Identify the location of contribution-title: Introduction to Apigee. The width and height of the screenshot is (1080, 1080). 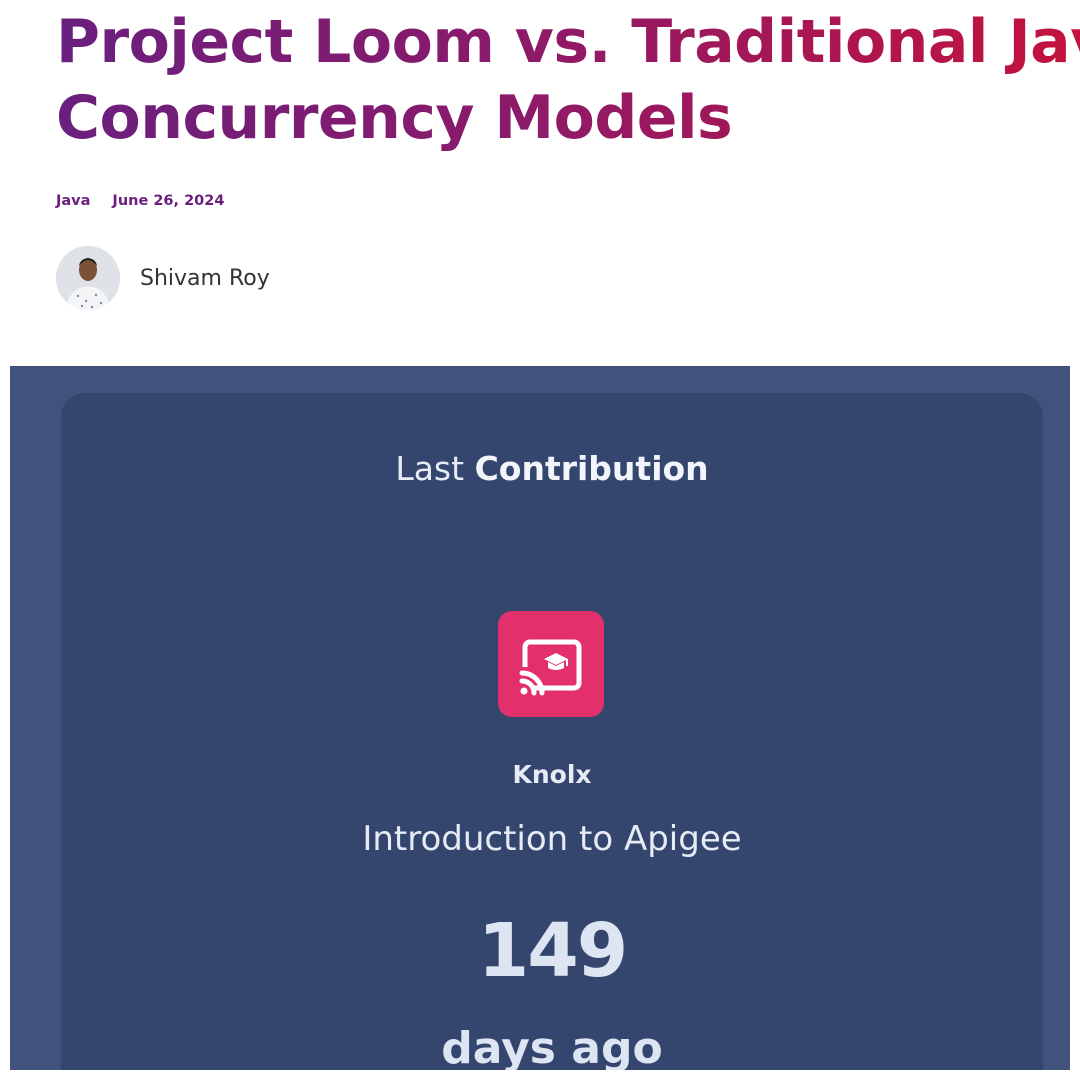
(552, 839).